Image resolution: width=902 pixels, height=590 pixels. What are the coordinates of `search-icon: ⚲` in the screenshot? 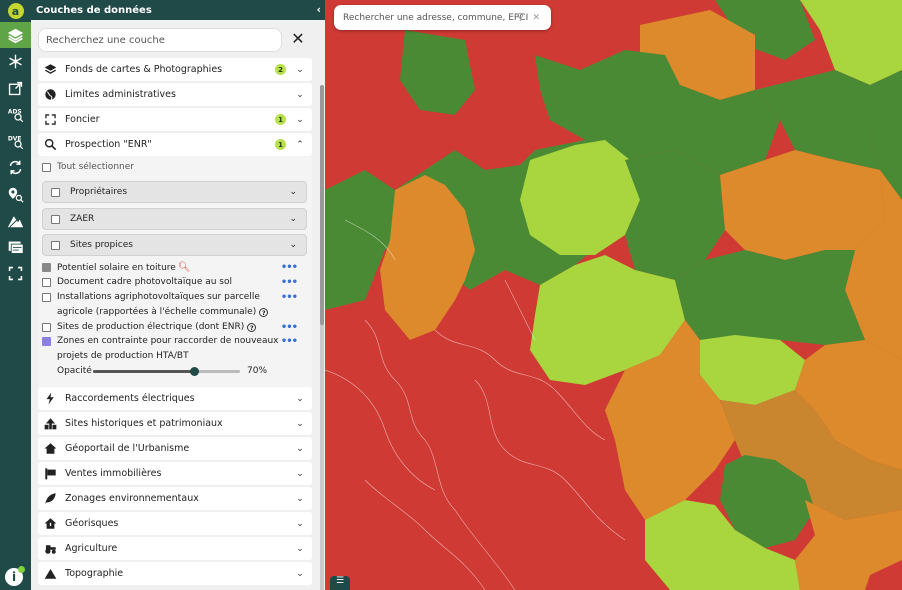 It's located at (520, 17).